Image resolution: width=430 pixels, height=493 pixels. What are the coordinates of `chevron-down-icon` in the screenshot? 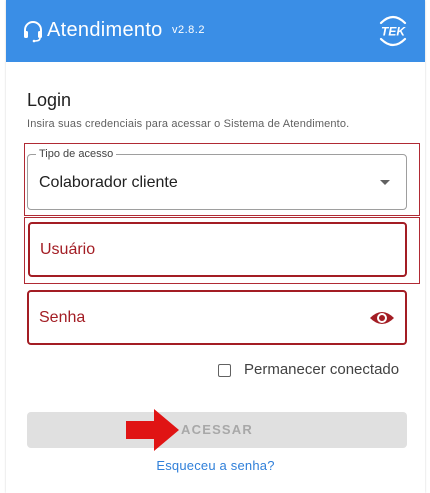 It's located at (385, 182).